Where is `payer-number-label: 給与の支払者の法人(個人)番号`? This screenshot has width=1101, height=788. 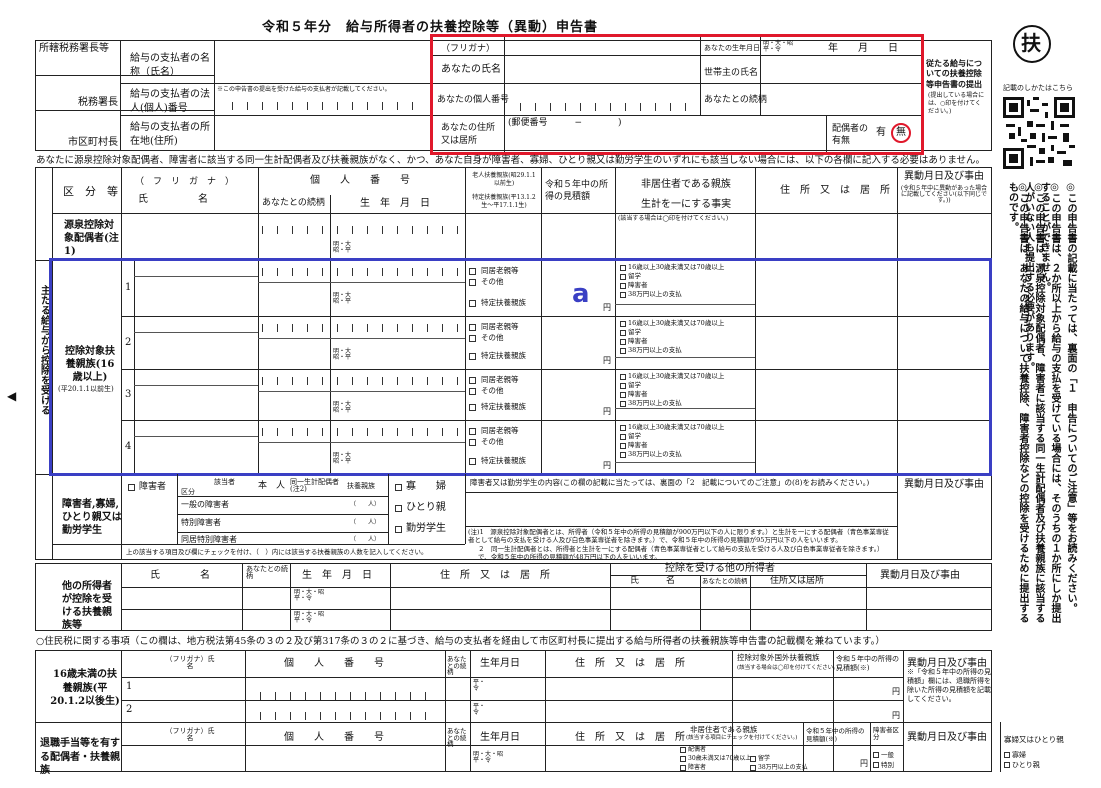 payer-number-label: 給与の支払者の法人(個人)番号 is located at coordinates (170, 101).